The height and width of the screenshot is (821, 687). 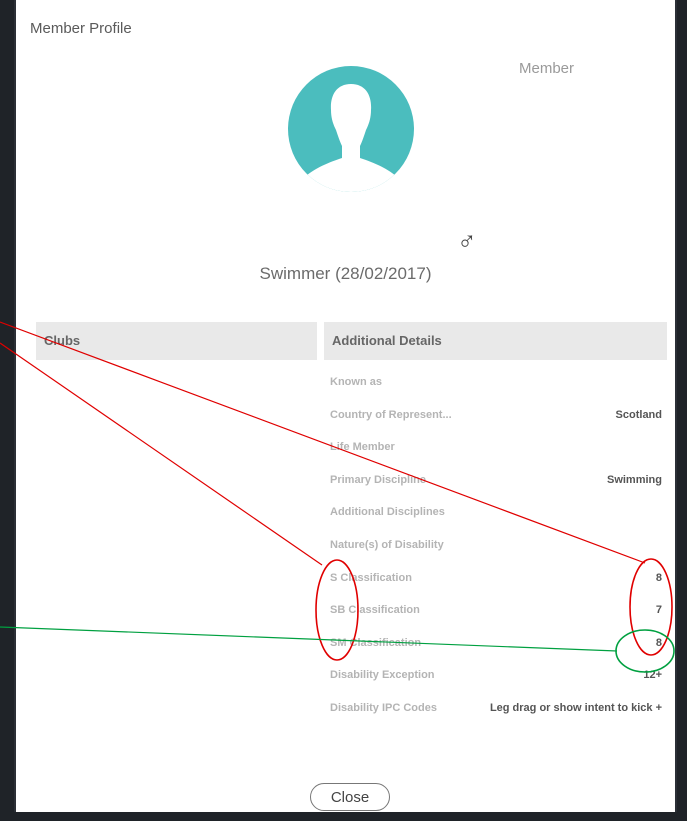 What do you see at coordinates (371, 577) in the screenshot?
I see `detail-label: S Classification` at bounding box center [371, 577].